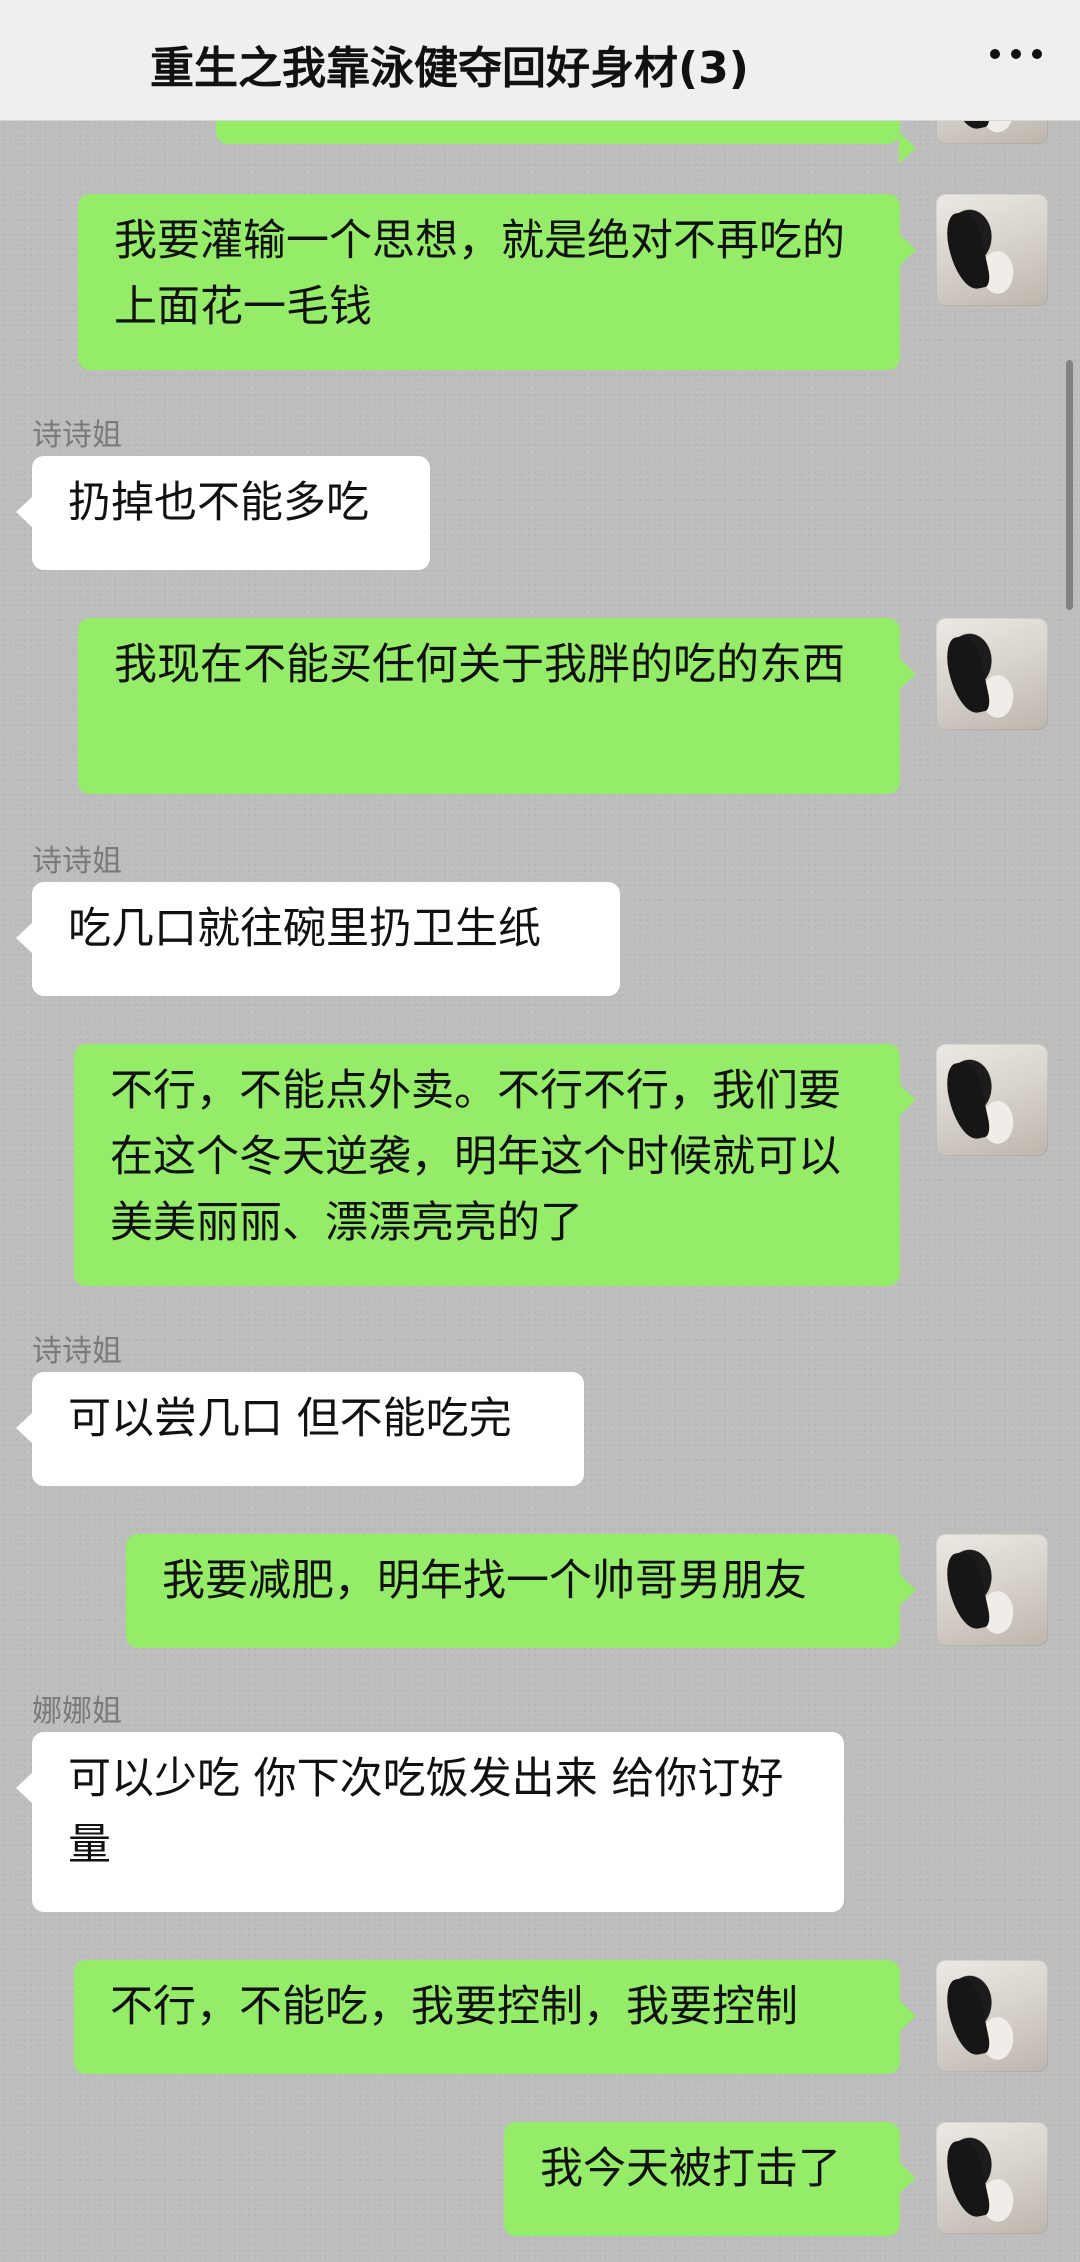 This screenshot has width=1080, height=2262. Describe the element at coordinates (479, 274) in the screenshot. I see `message-text: 我要灌输一个思想，就是绝对不再吃的上面花一毛钱` at that location.